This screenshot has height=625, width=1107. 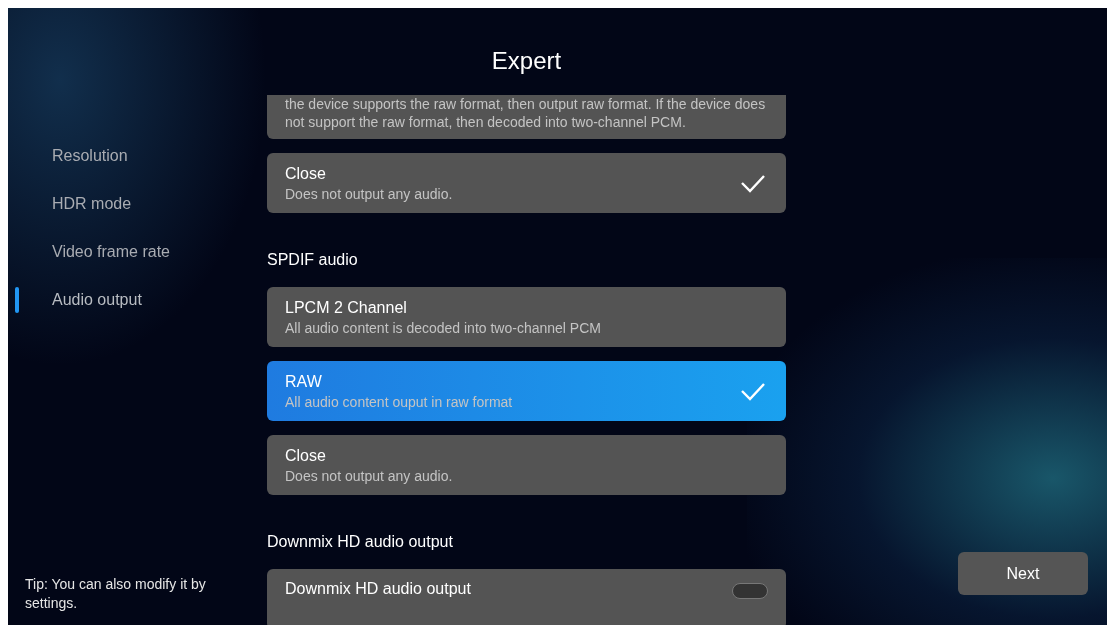 I want to click on option-label: LPCM 2 Channel, so click(x=346, y=308).